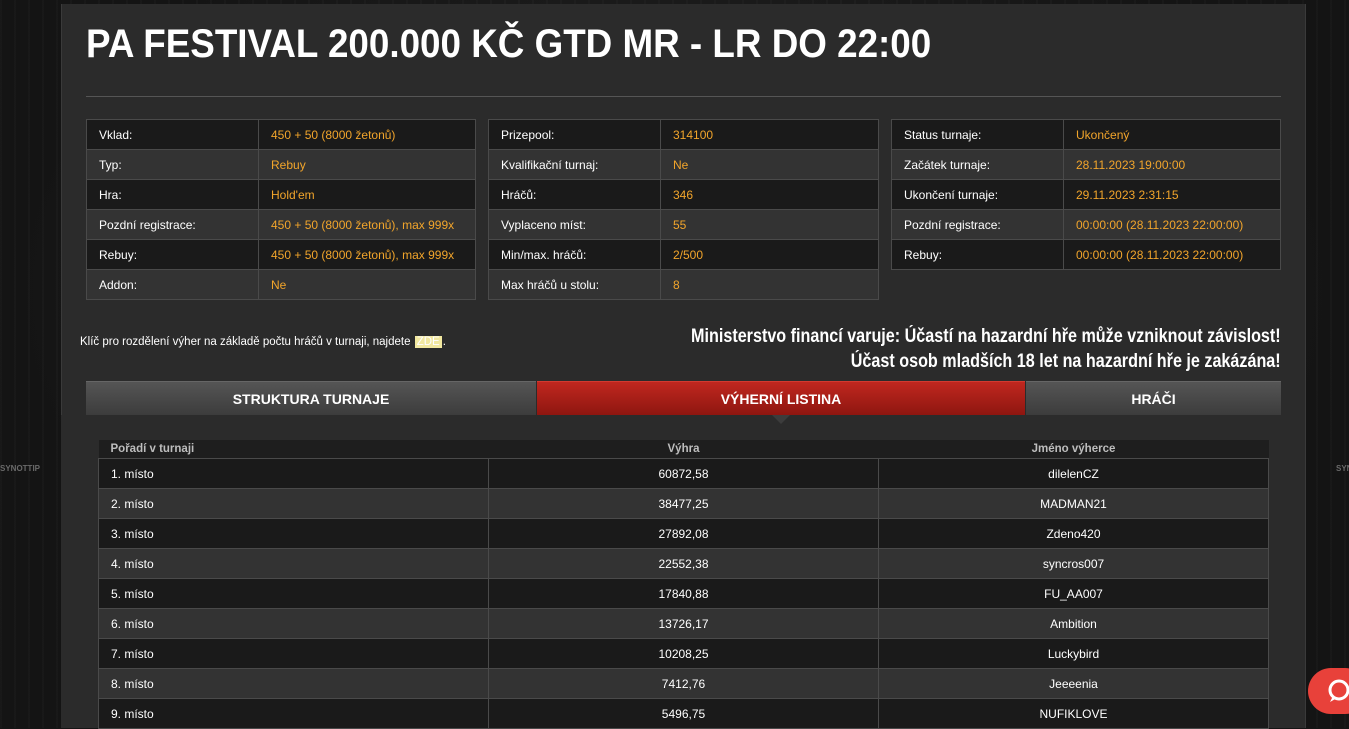  I want to click on winner-name-cell: Ambition, so click(1073, 623).